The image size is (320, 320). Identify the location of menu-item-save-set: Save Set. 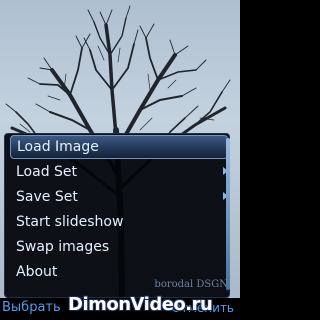
(119, 197).